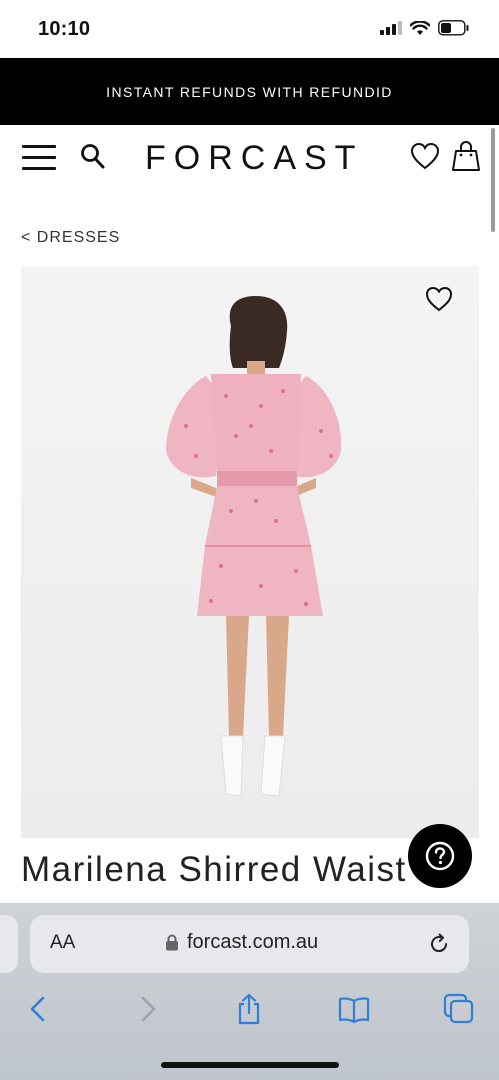 The image size is (499, 1080). What do you see at coordinates (354, 1009) in the screenshot?
I see `bookmarks-icon` at bounding box center [354, 1009].